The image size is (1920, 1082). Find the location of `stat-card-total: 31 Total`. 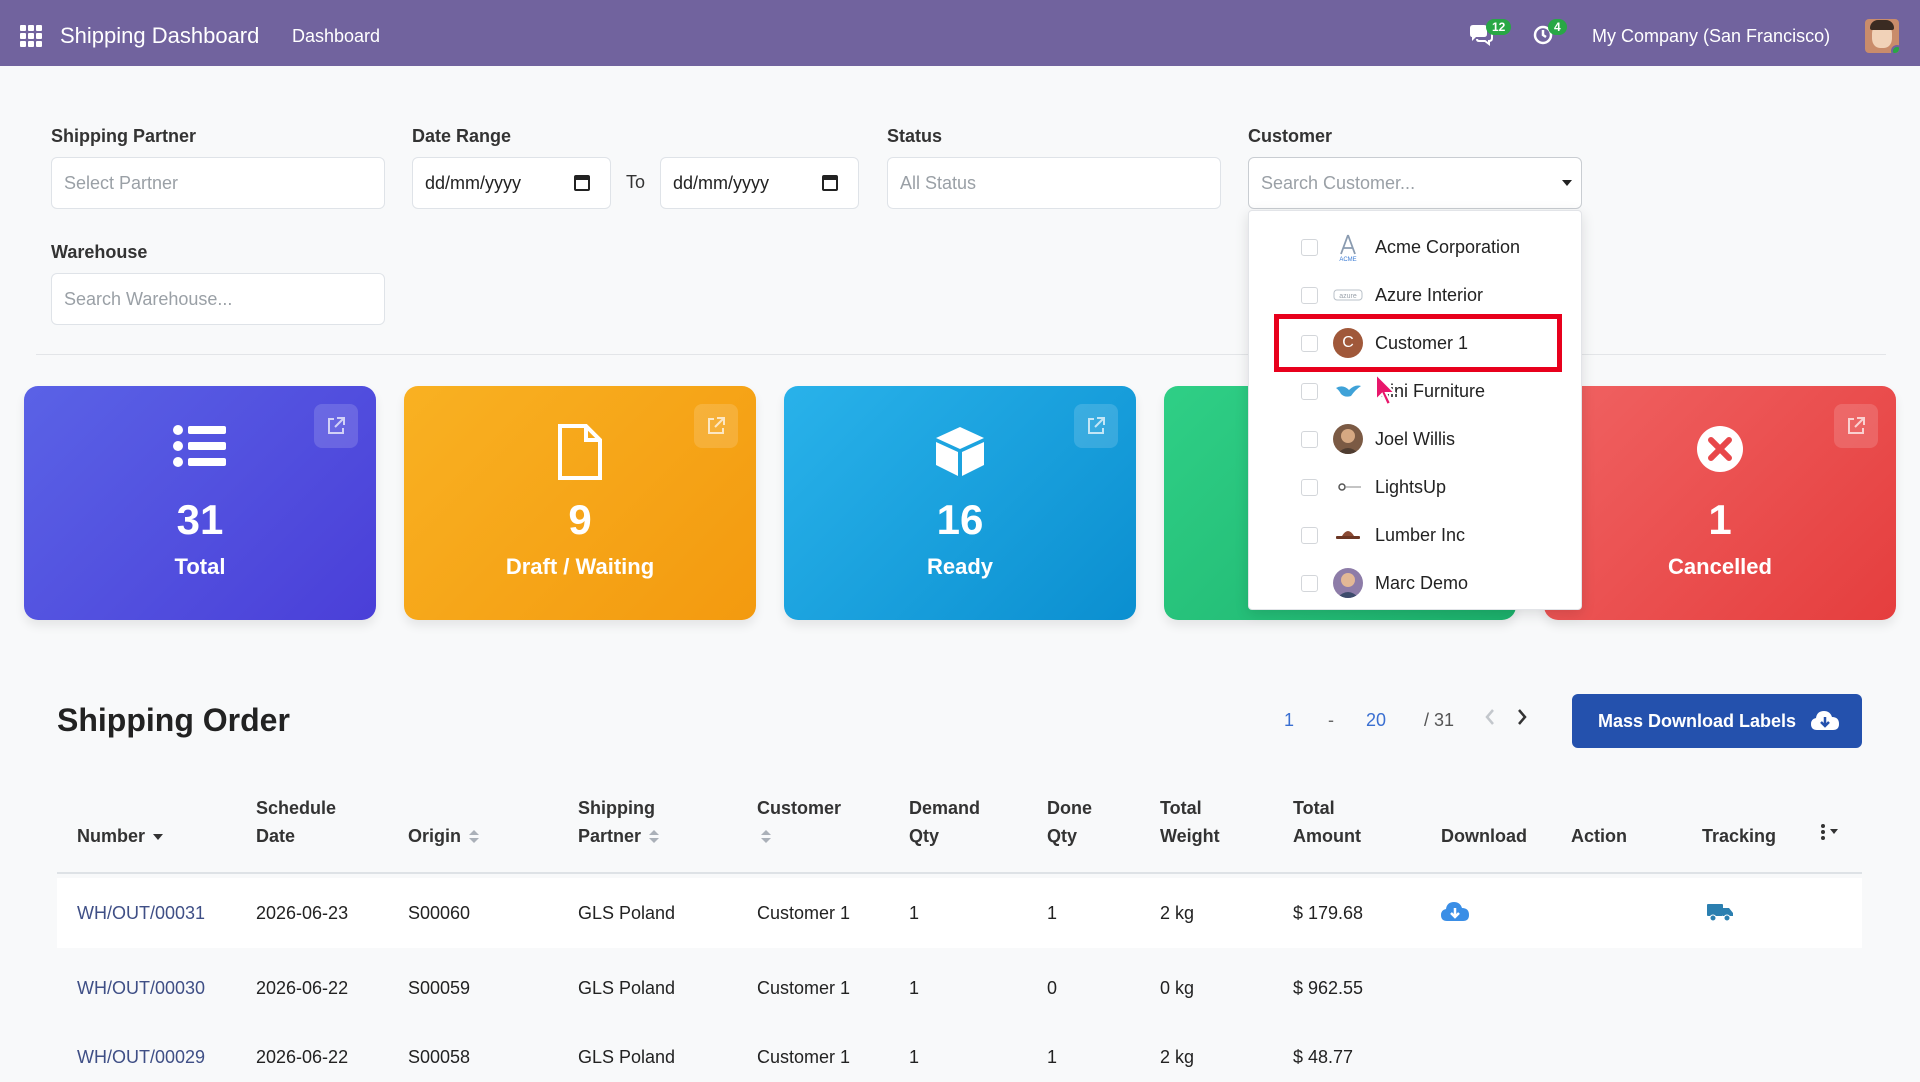

stat-card-total: 31 Total is located at coordinates (200, 503).